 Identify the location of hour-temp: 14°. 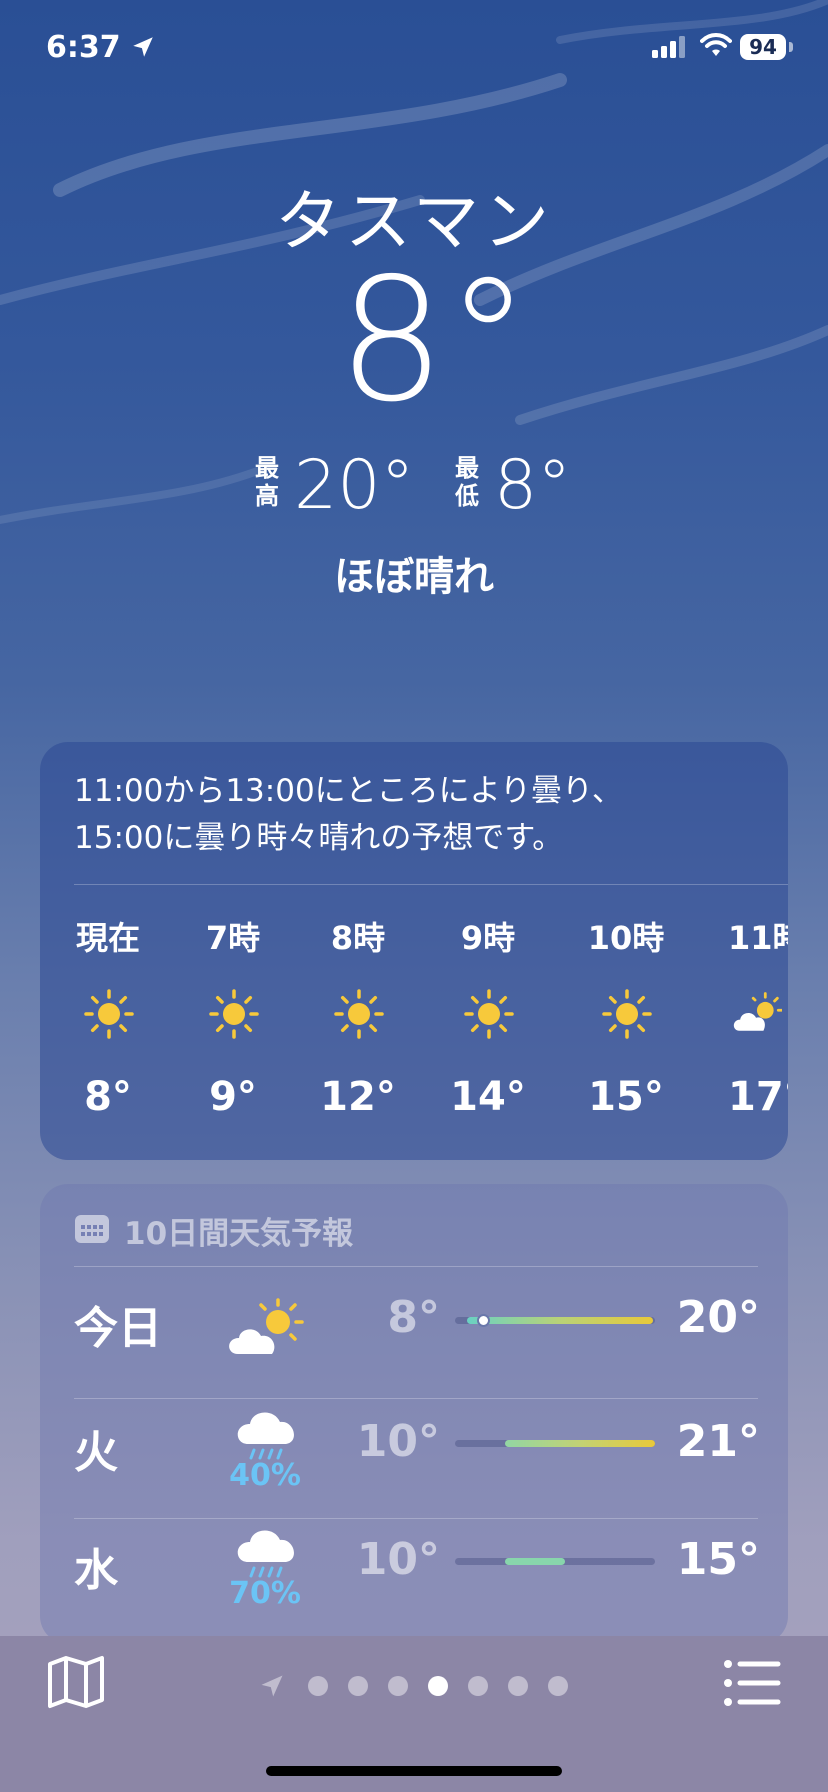
(488, 1097).